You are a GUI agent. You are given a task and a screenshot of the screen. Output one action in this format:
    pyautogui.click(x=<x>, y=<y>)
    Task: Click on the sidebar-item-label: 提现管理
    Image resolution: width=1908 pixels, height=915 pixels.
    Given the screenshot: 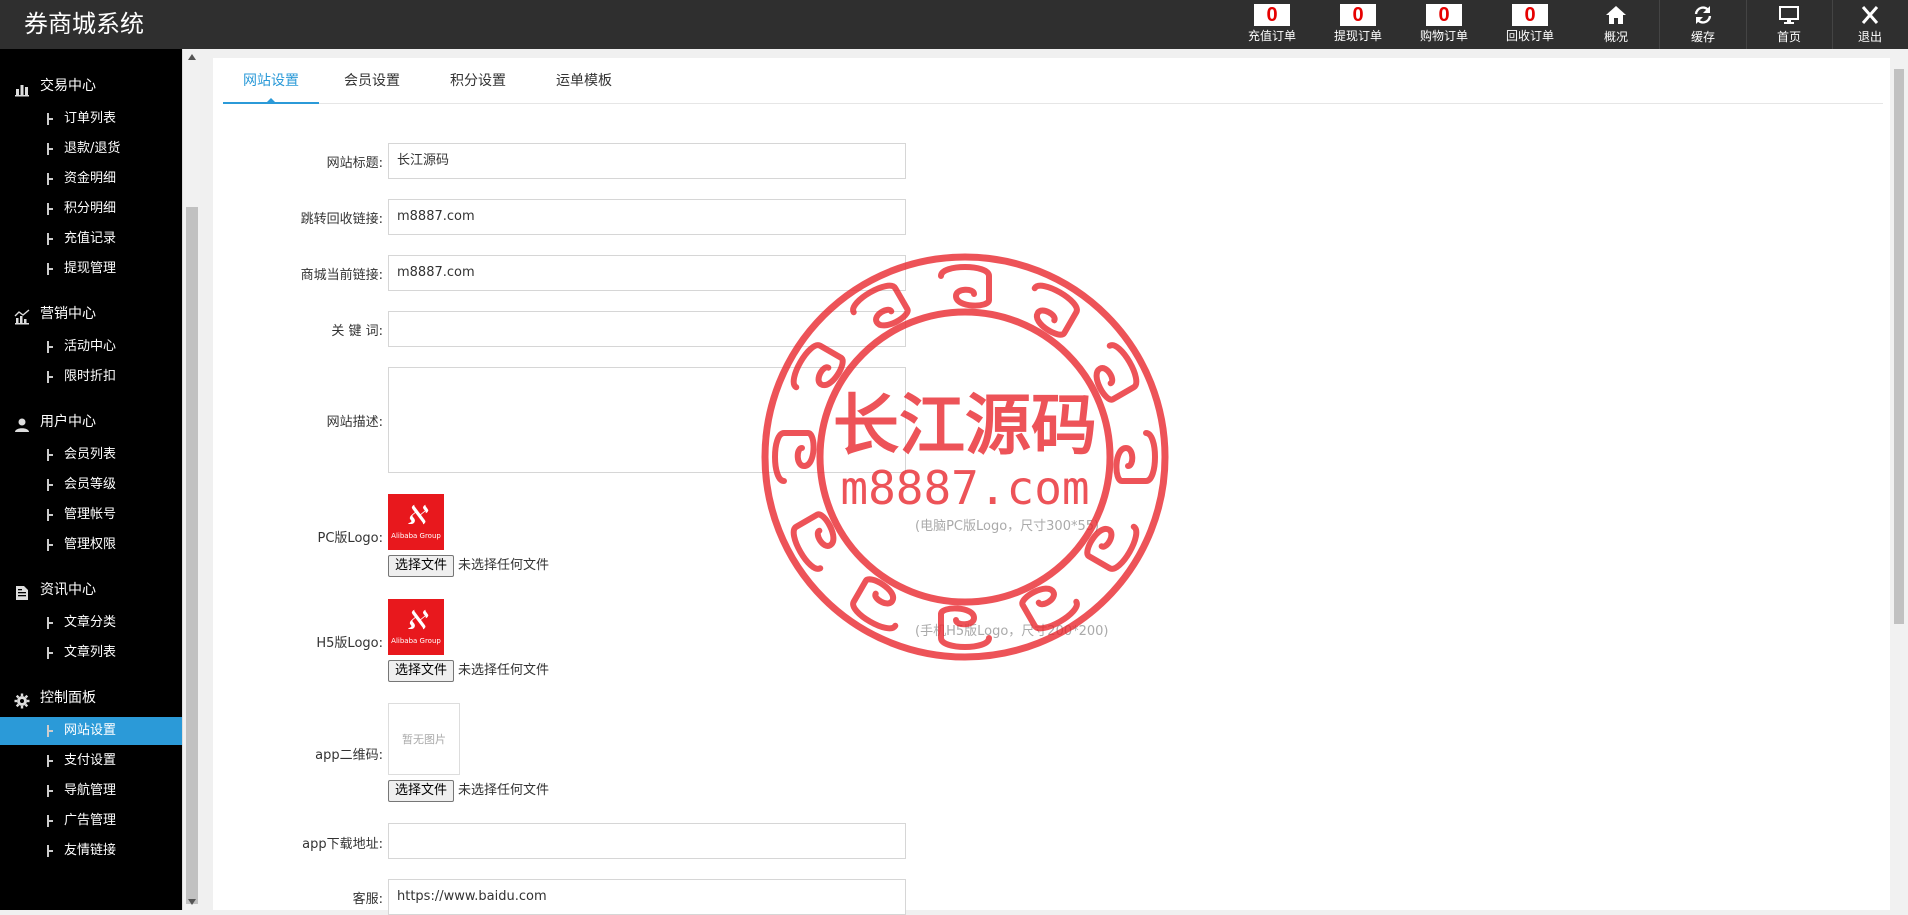 What is the action you would take?
    pyautogui.click(x=90, y=268)
    